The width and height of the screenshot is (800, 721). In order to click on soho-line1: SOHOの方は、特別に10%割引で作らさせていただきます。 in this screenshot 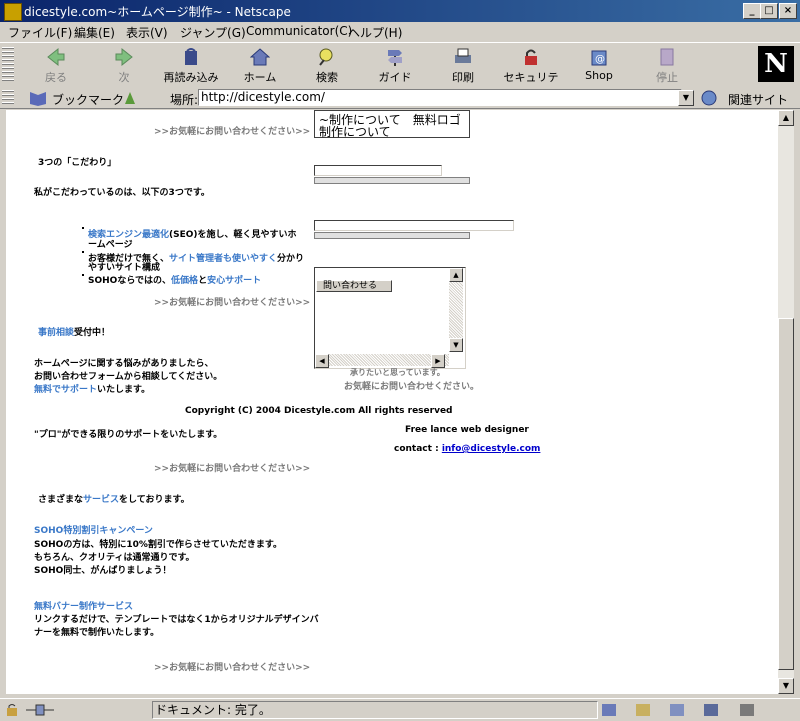, I will do `click(158, 545)`.